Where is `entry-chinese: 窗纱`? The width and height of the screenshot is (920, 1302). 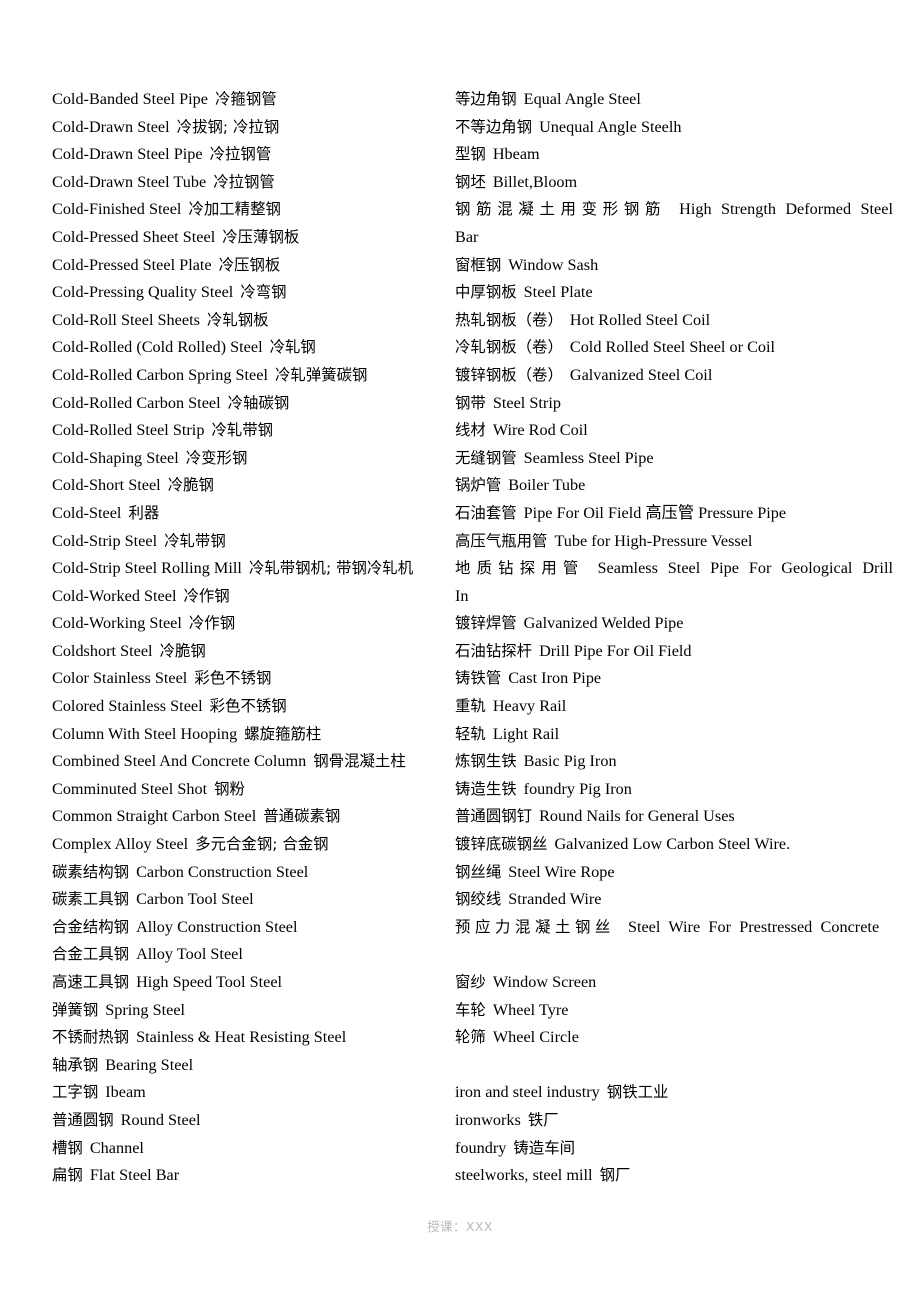
entry-chinese: 窗纱 is located at coordinates (470, 982).